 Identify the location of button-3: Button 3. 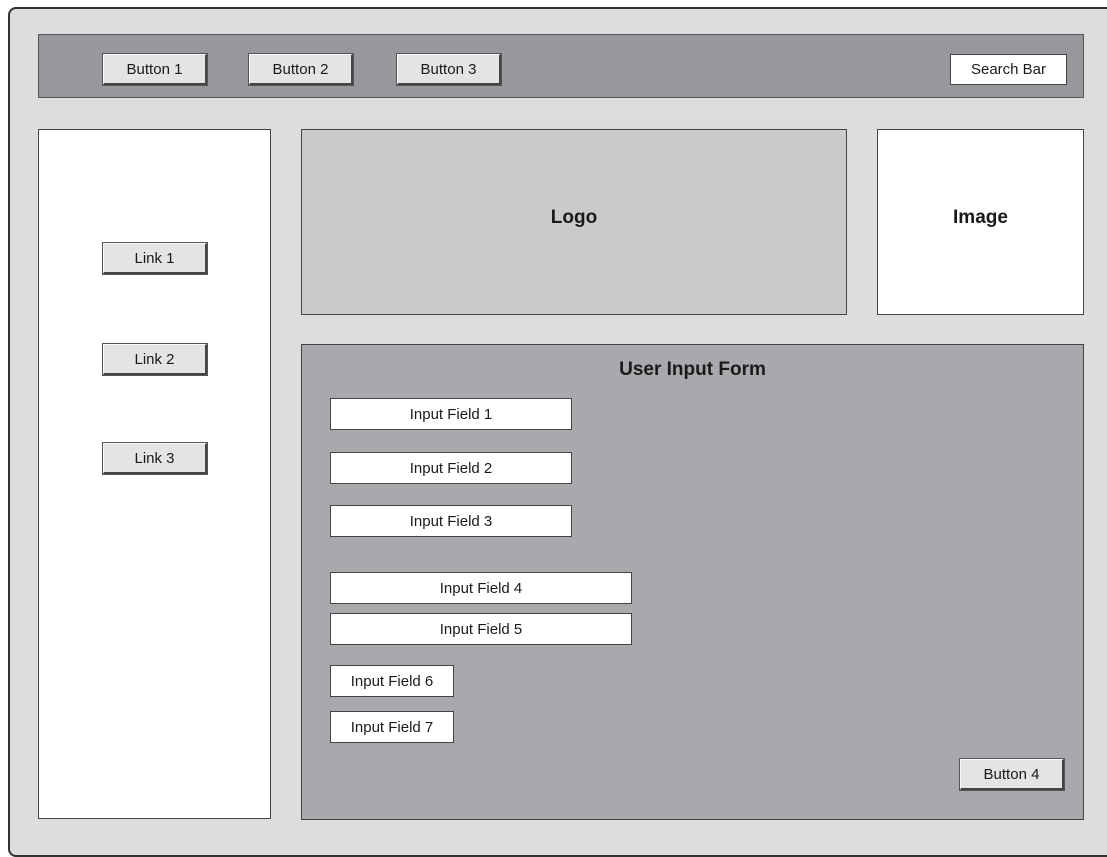
(449, 69).